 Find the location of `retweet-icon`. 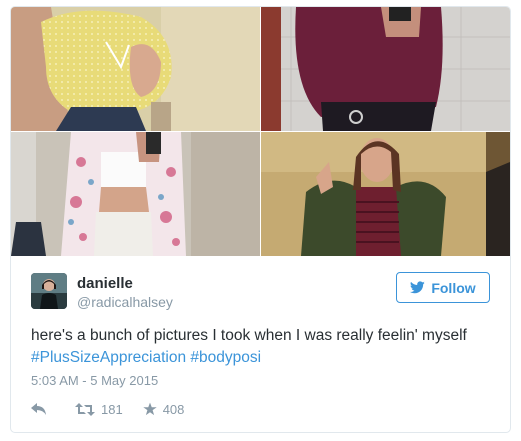

retweet-icon is located at coordinates (85, 409).